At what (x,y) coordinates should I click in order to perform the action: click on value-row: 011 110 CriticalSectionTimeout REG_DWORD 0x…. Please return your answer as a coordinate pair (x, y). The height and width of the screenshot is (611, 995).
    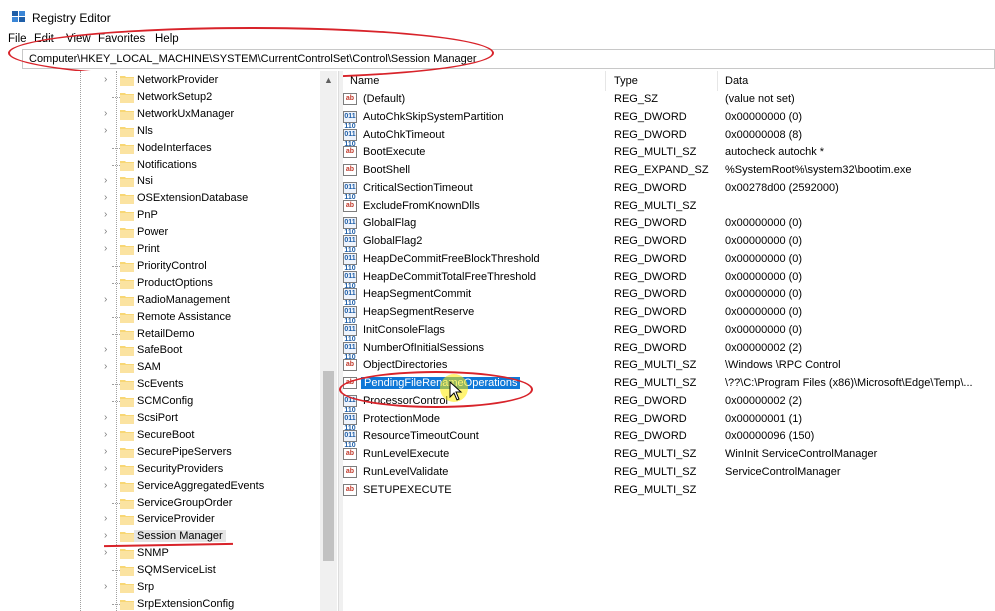
    Looking at the image, I should click on (669, 190).